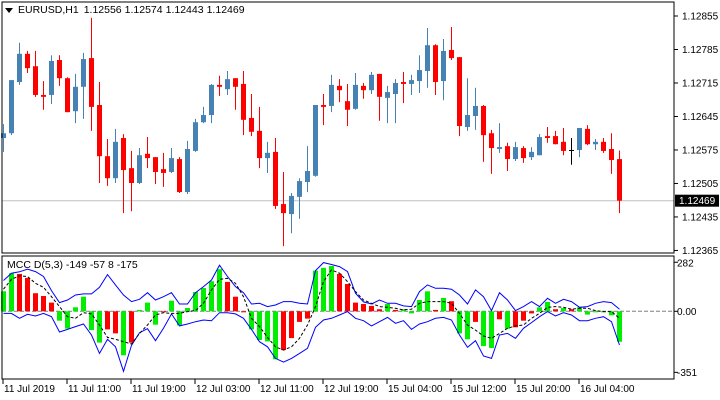 The width and height of the screenshot is (720, 400). What do you see at coordinates (225, 10) in the screenshot?
I see `ohlc-close: 1.12469` at bounding box center [225, 10].